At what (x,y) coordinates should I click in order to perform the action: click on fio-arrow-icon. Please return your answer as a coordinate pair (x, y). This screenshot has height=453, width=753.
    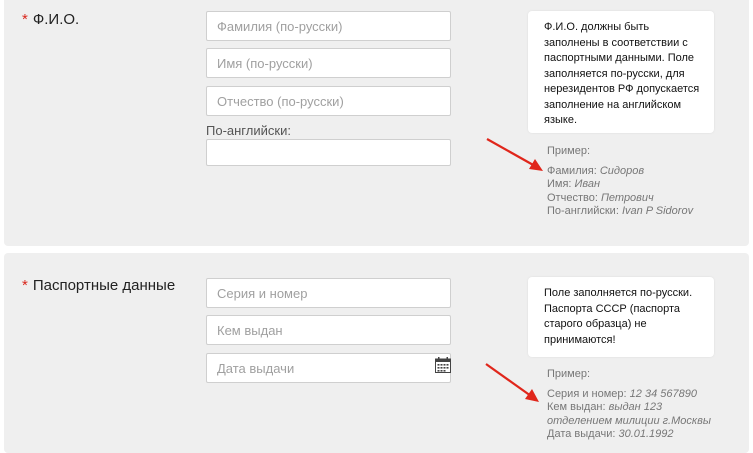
    Looking at the image, I should click on (514, 154).